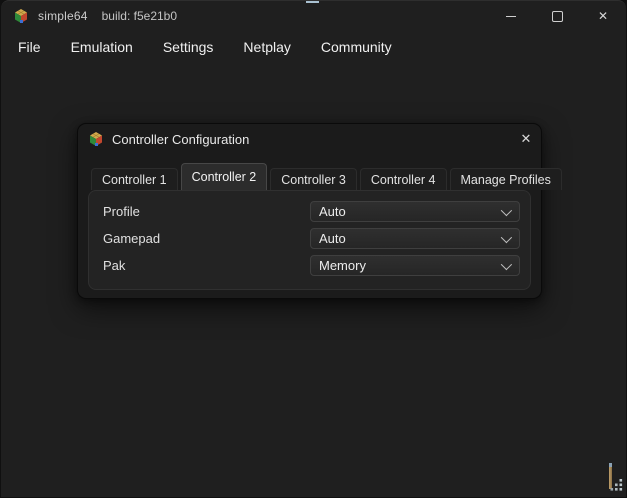  What do you see at coordinates (102, 47) in the screenshot?
I see `menu-emulation: Emulation` at bounding box center [102, 47].